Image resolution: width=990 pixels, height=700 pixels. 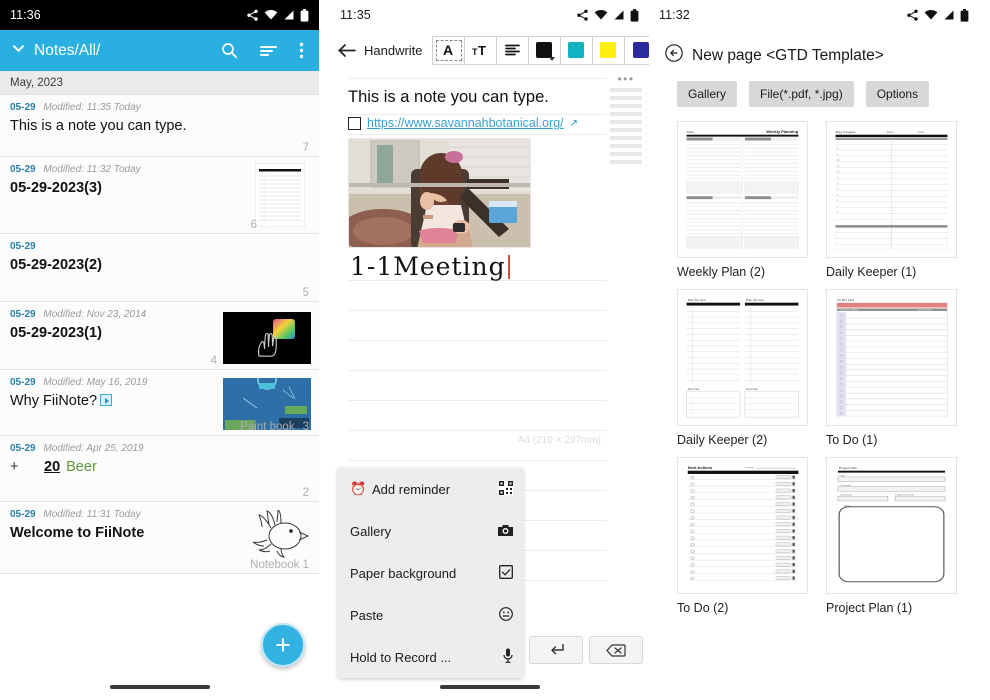 What do you see at coordinates (213, 361) in the screenshot?
I see `note-count: 4` at bounding box center [213, 361].